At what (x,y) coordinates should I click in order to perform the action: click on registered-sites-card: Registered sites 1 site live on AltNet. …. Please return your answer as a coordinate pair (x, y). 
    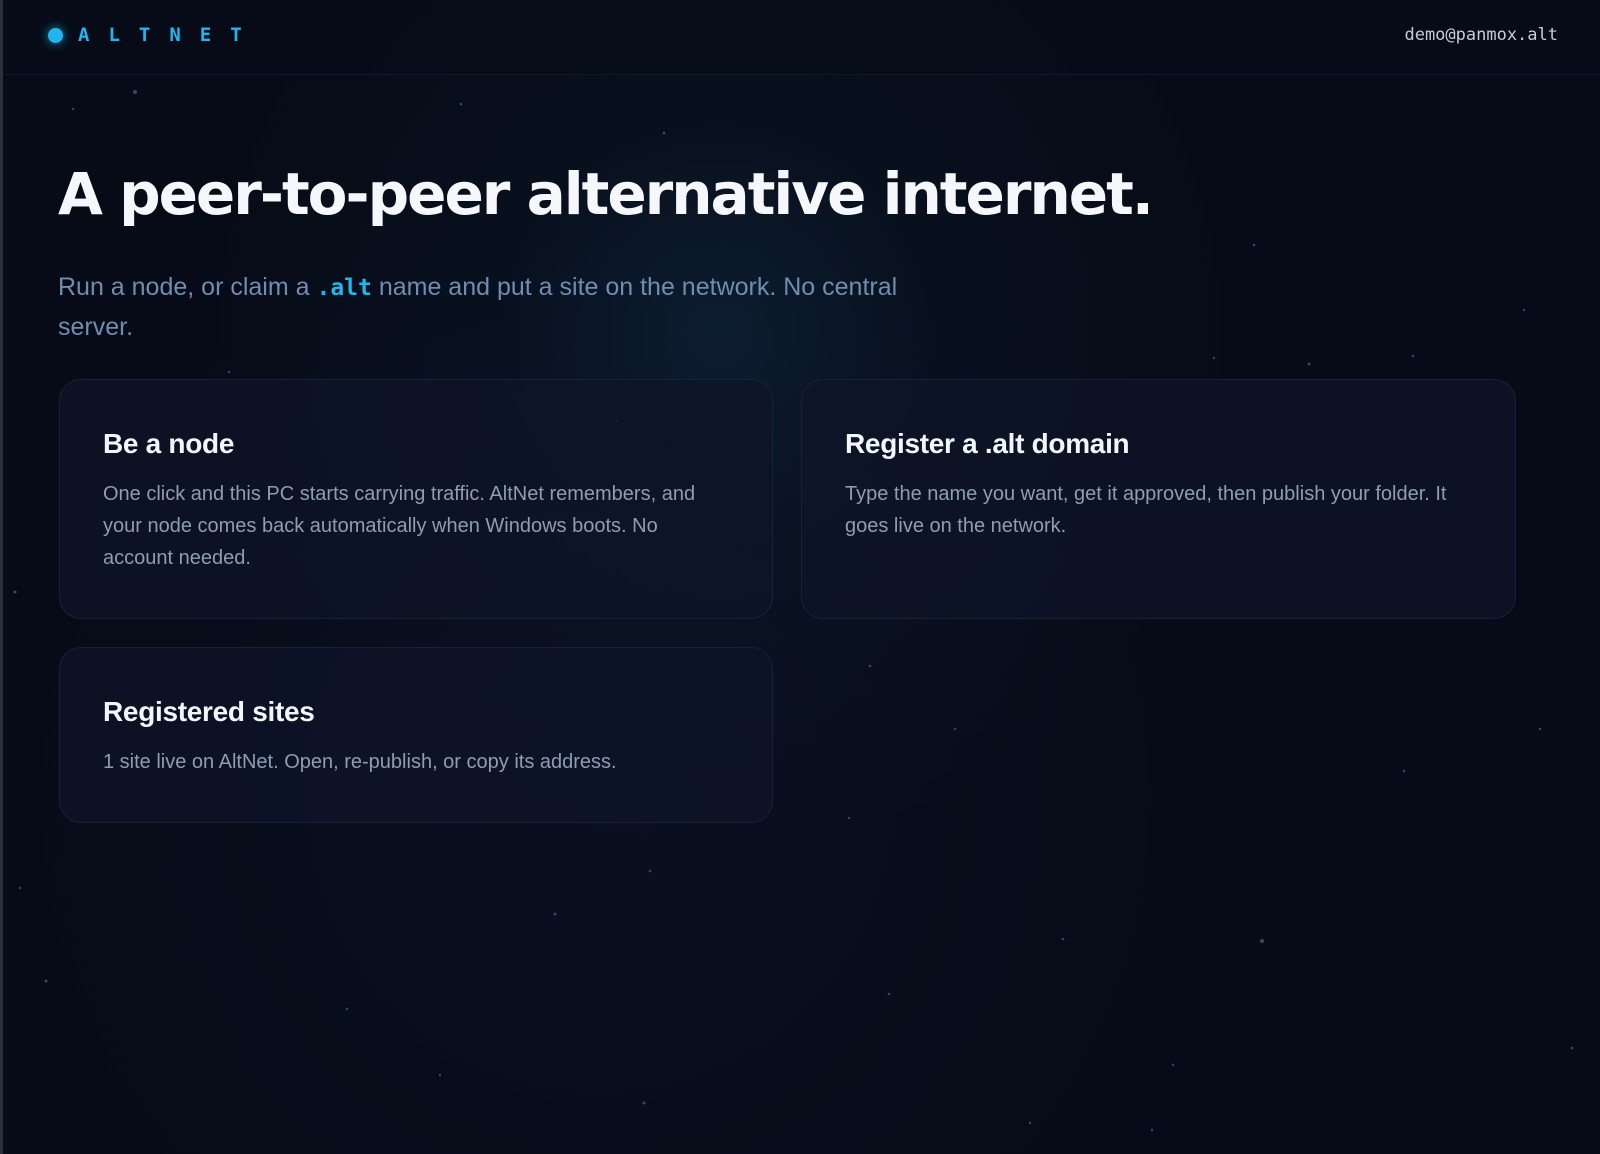
    Looking at the image, I should click on (416, 735).